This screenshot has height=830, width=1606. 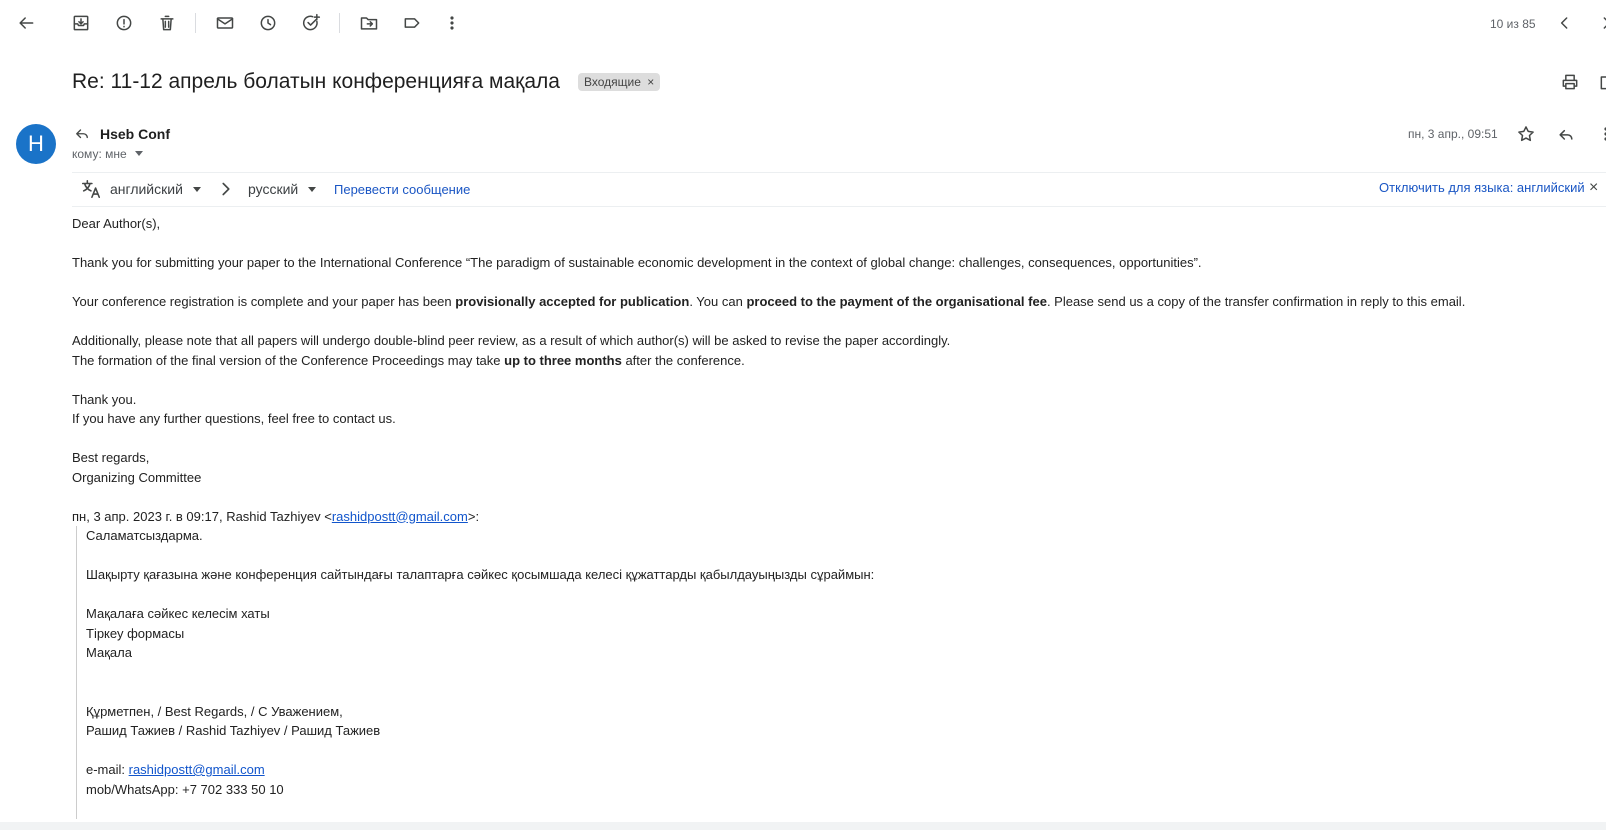 What do you see at coordinates (124, 23) in the screenshot?
I see `report-spam-icon` at bounding box center [124, 23].